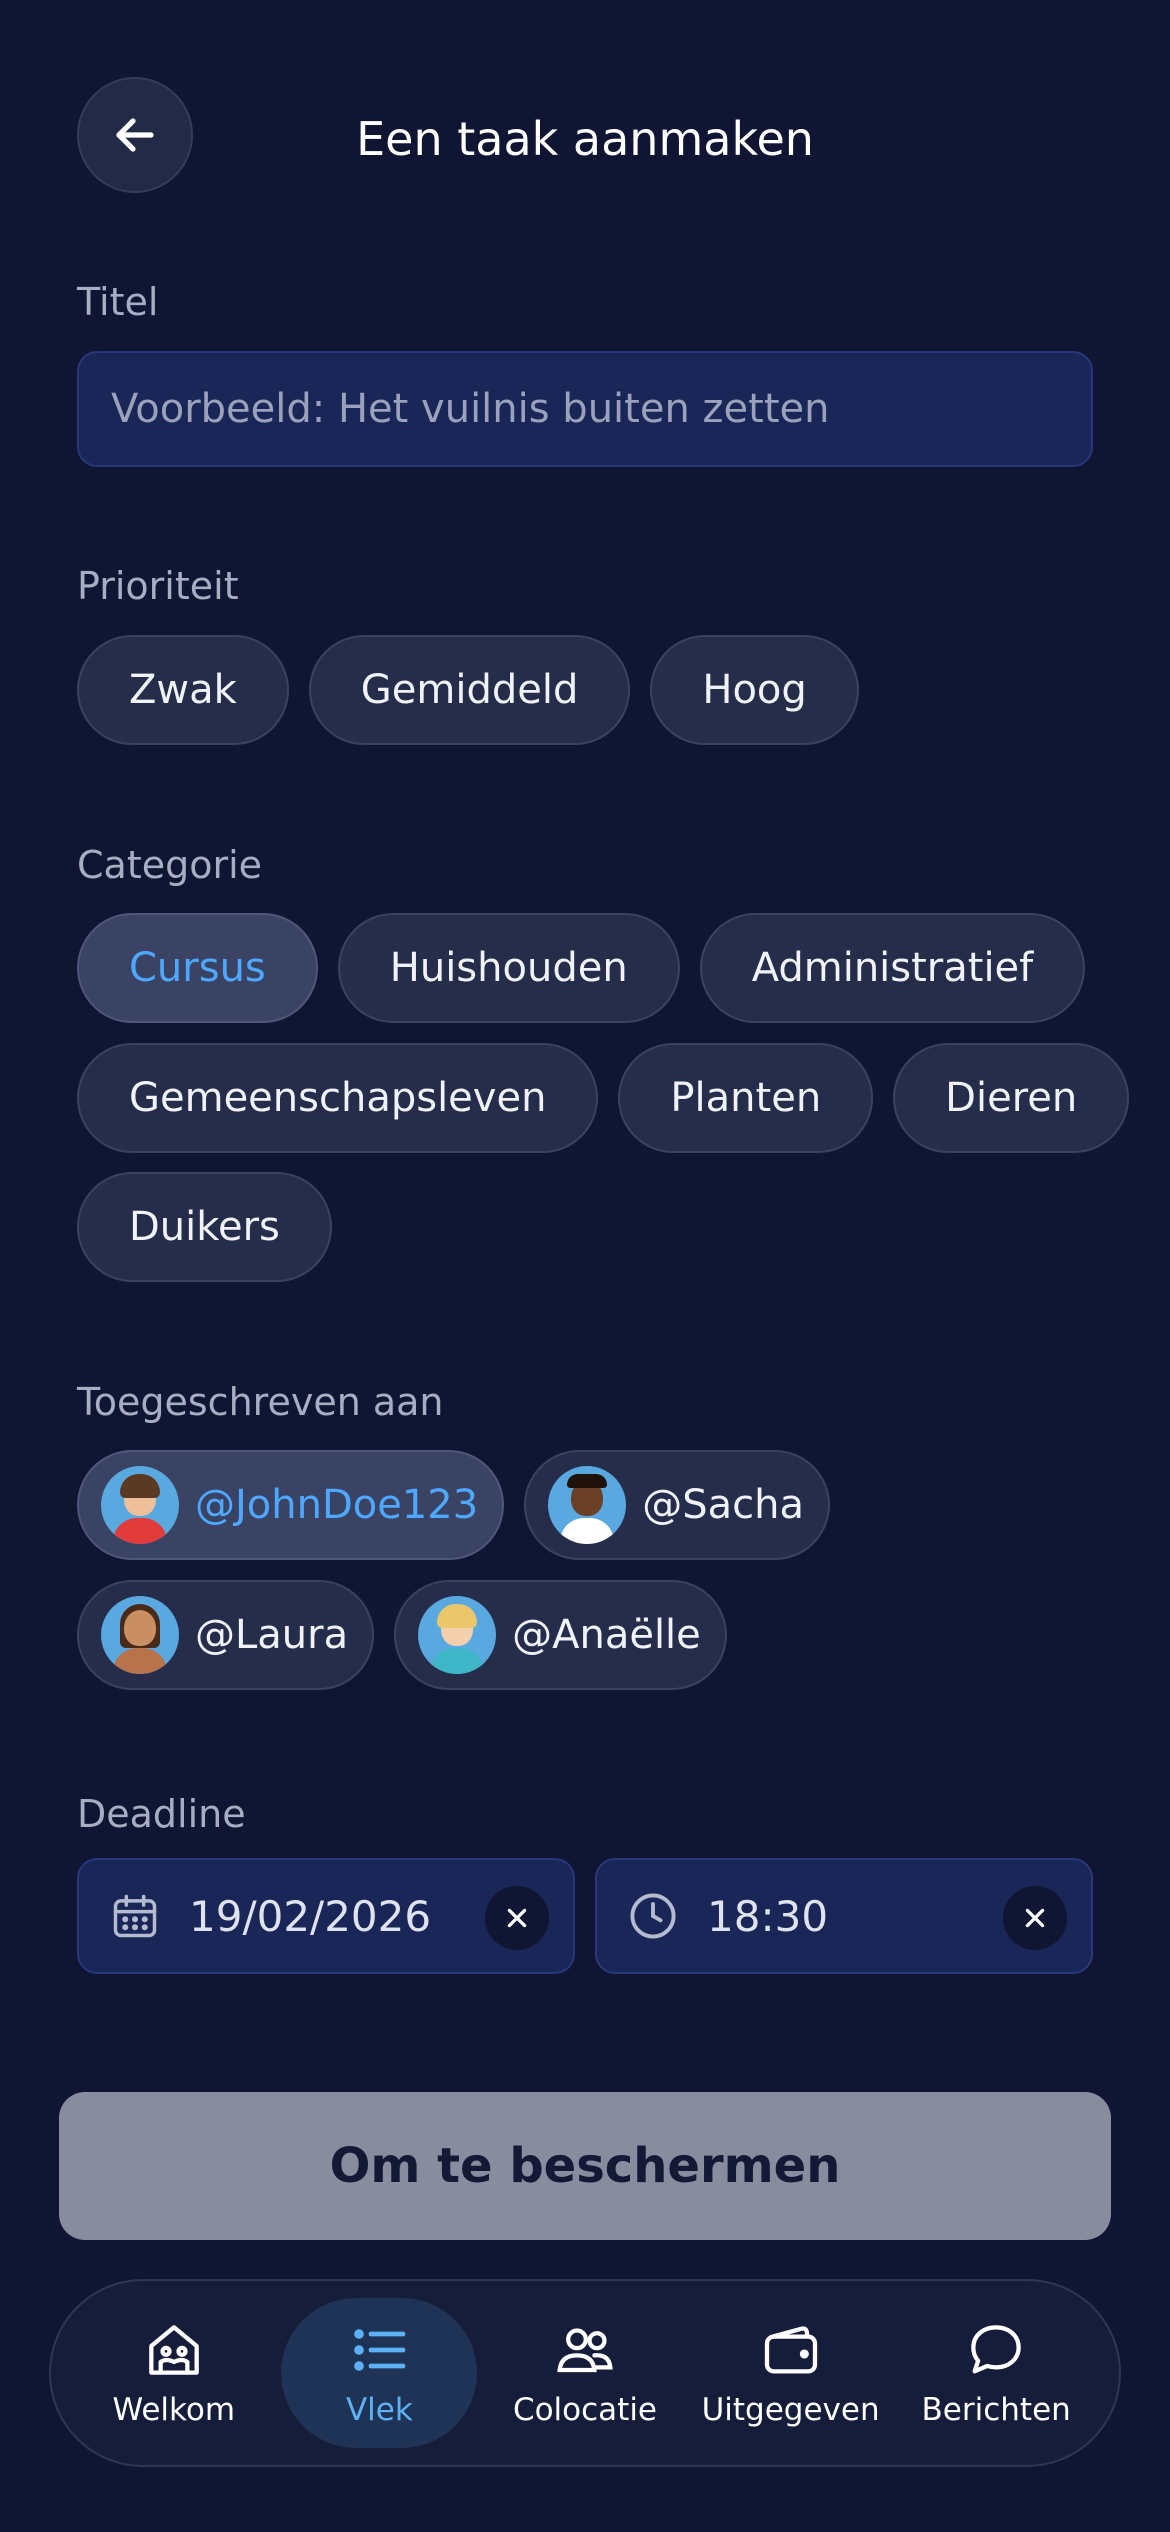 The width and height of the screenshot is (1170, 2532). I want to click on category-row-3: Duikers, so click(204, 1227).